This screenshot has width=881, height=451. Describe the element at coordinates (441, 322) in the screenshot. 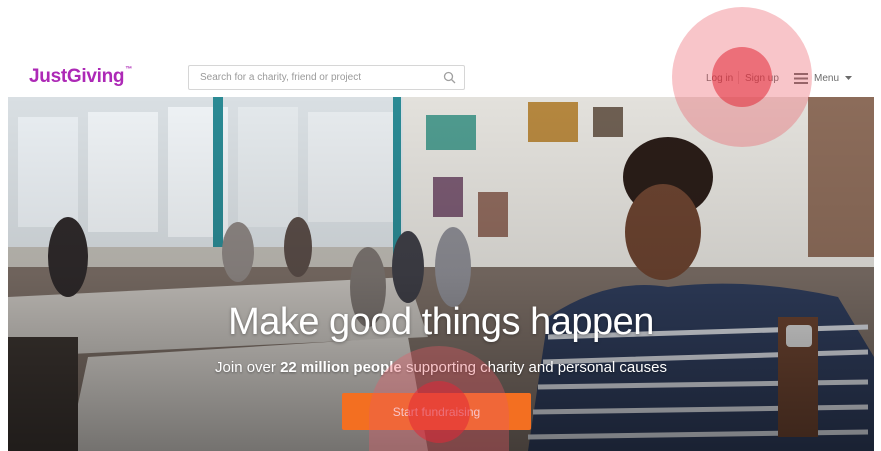

I see `hero-title: Make good things happen` at that location.